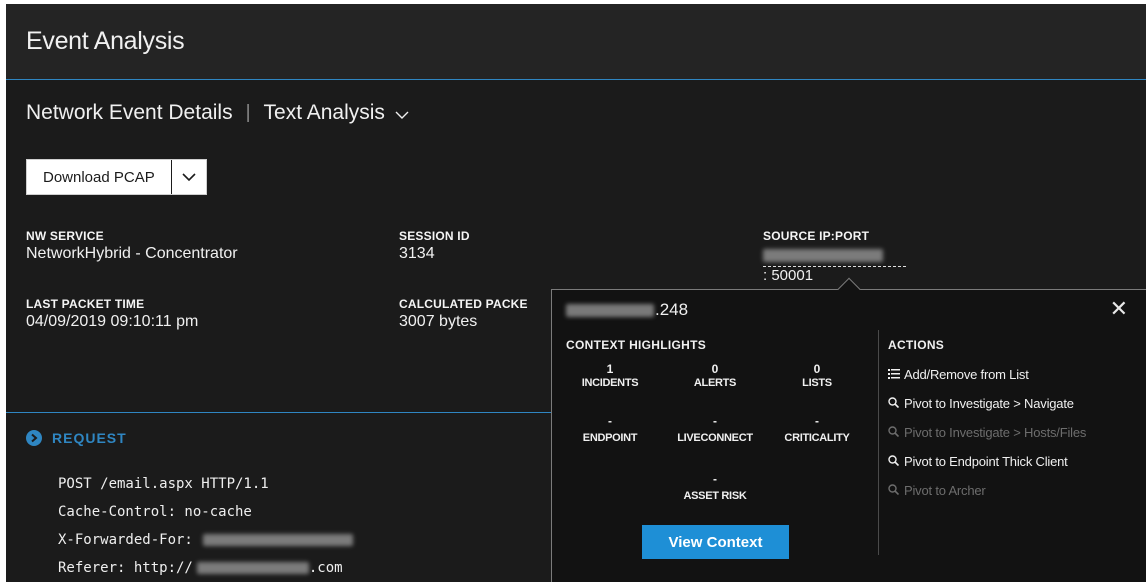  I want to click on nw-service-label: NW SERVICE, so click(65, 236).